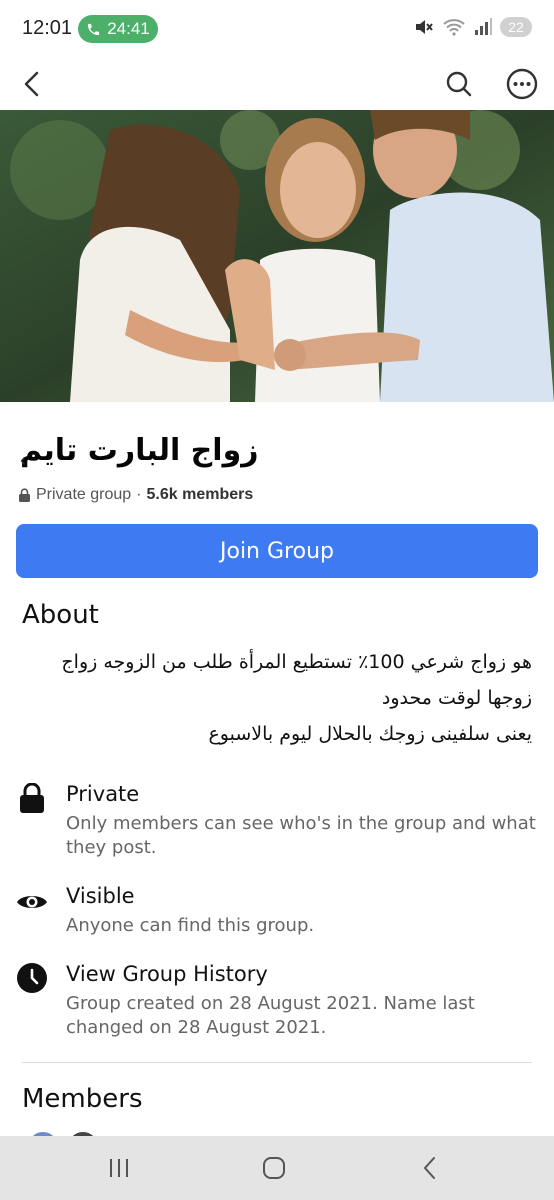 The image size is (554, 1200). Describe the element at coordinates (190, 925) in the screenshot. I see `info-description: Anyone can find this group.` at that location.